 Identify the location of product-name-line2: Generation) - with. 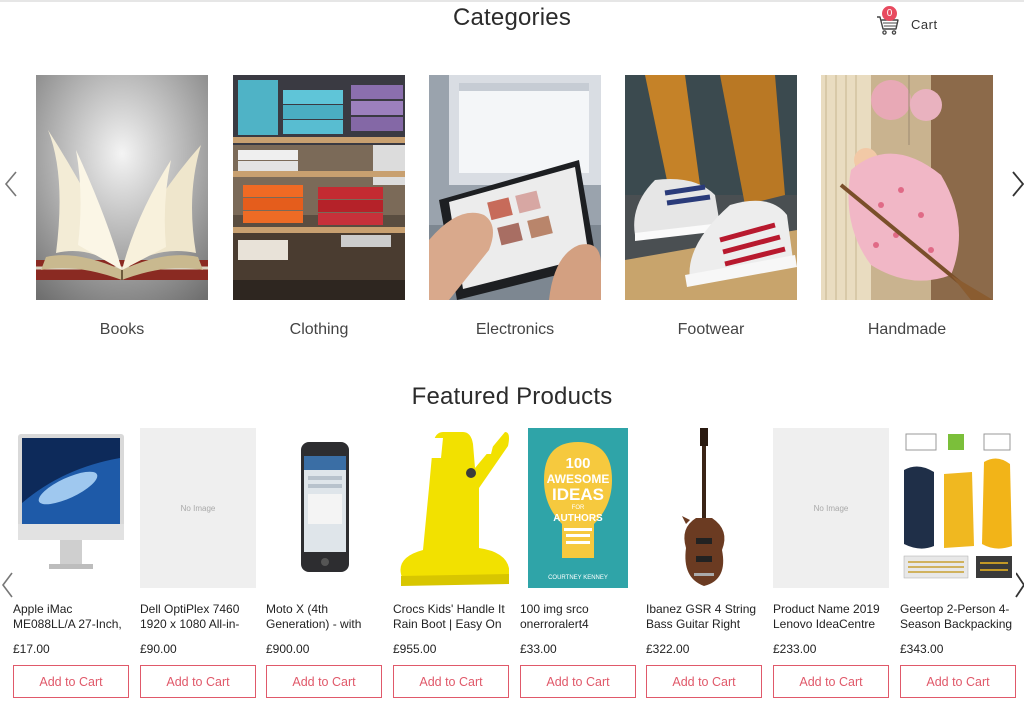
(324, 624).